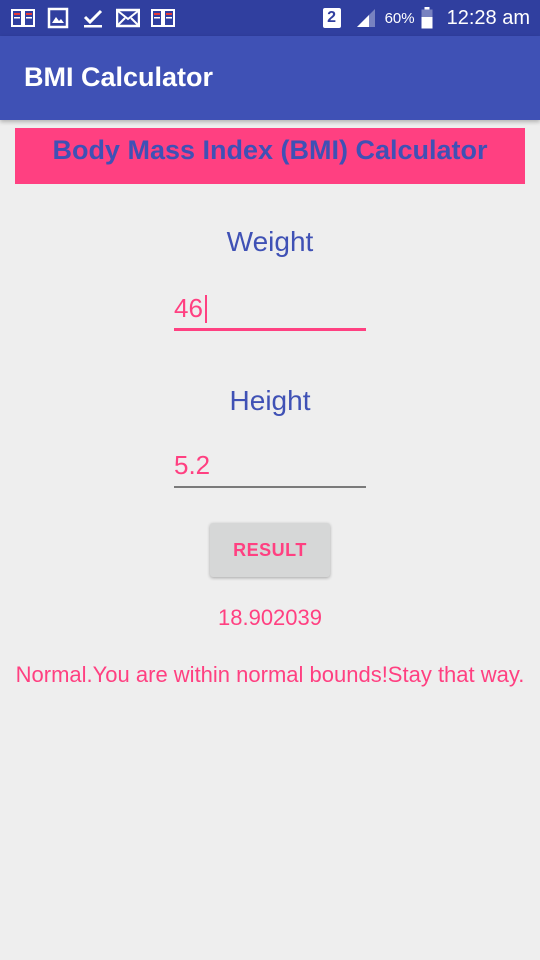 The width and height of the screenshot is (540, 960). I want to click on weight-label: Weight, so click(270, 241).